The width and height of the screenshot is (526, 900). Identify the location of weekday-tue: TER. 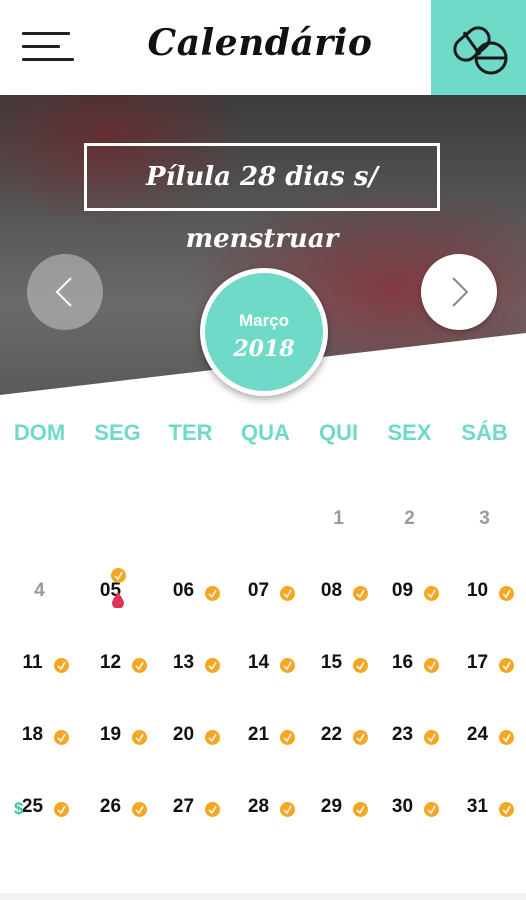
(190, 432).